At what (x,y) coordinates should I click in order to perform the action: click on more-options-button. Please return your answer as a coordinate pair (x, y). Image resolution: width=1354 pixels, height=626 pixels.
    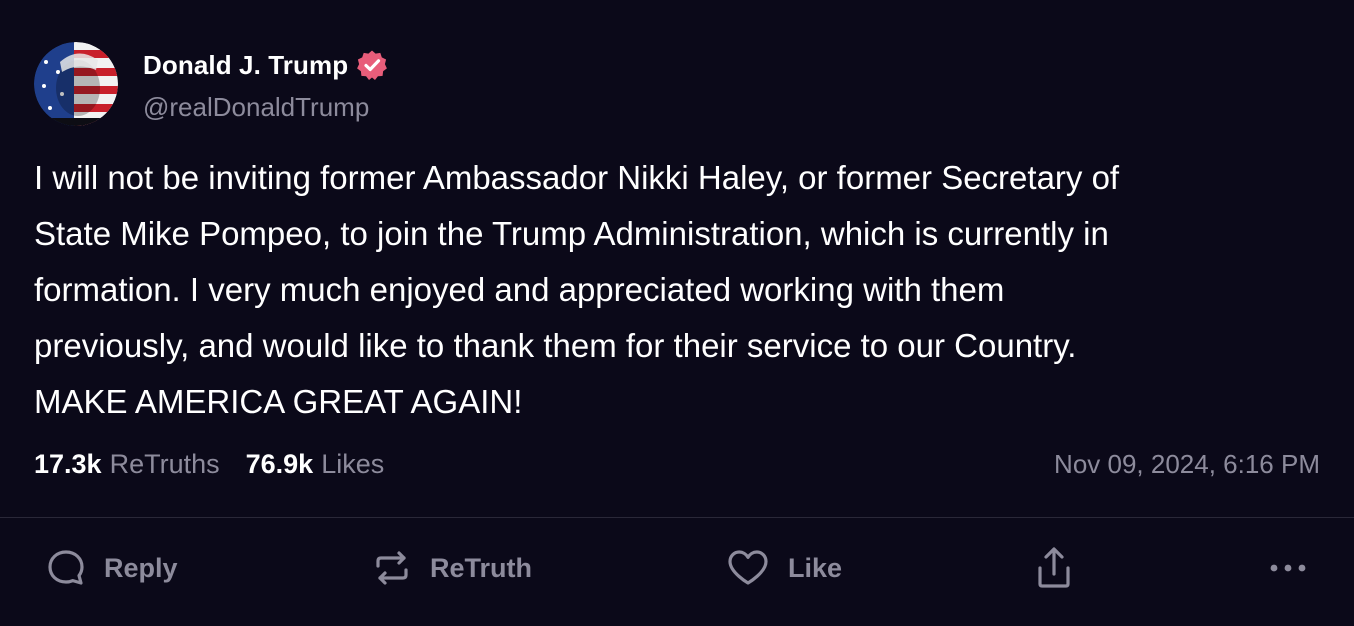
    Looking at the image, I should click on (1288, 568).